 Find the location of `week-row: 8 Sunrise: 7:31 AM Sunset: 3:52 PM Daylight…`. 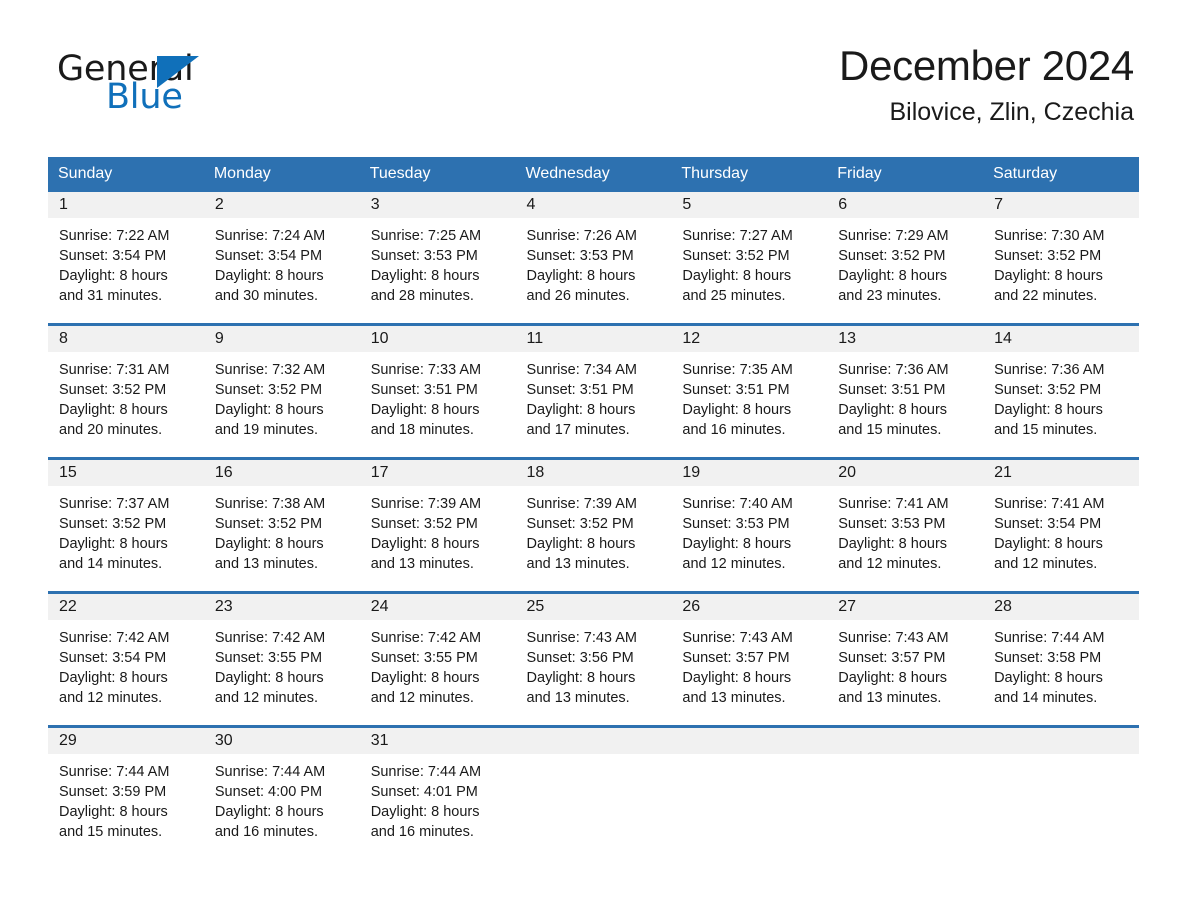

week-row: 8 Sunrise: 7:31 AM Sunset: 3:52 PM Daylight… is located at coordinates (593, 391).